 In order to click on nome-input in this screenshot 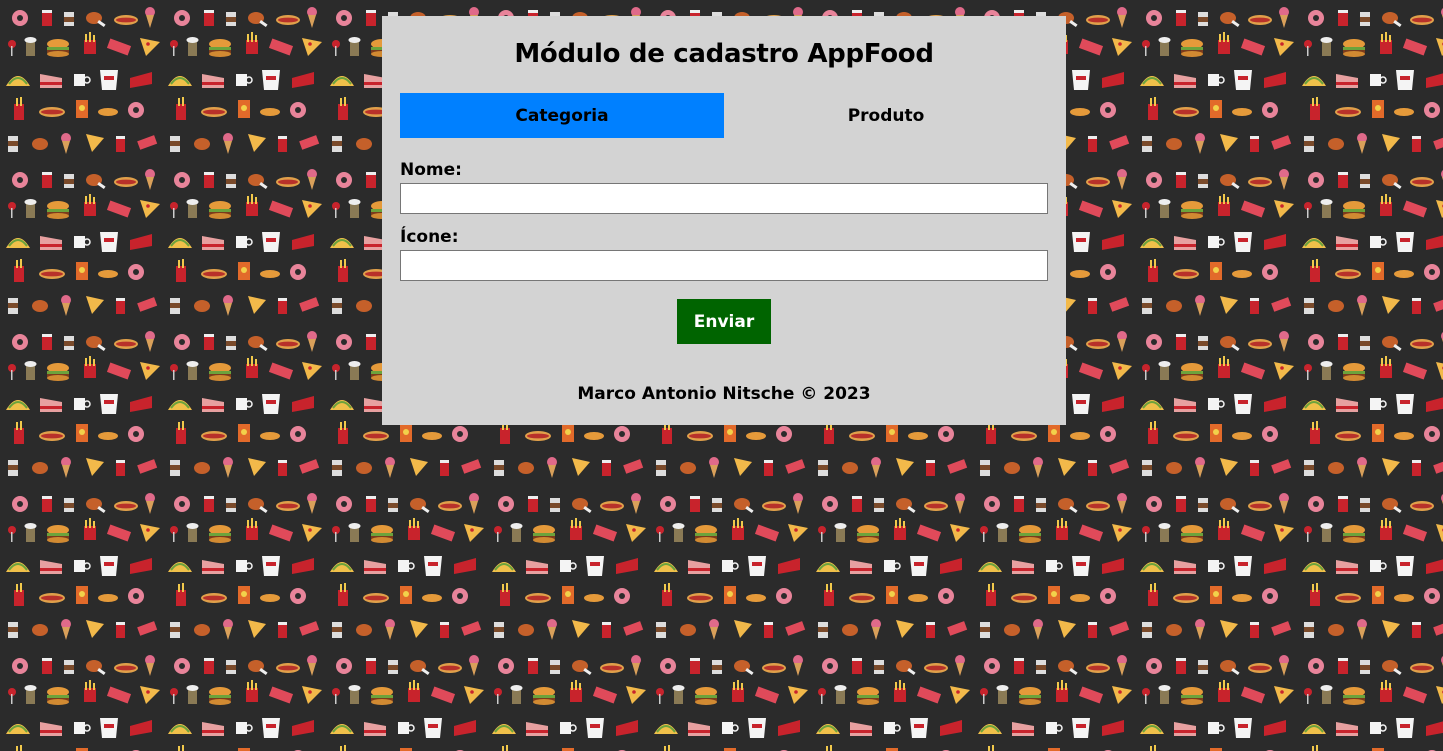, I will do `click(724, 198)`.